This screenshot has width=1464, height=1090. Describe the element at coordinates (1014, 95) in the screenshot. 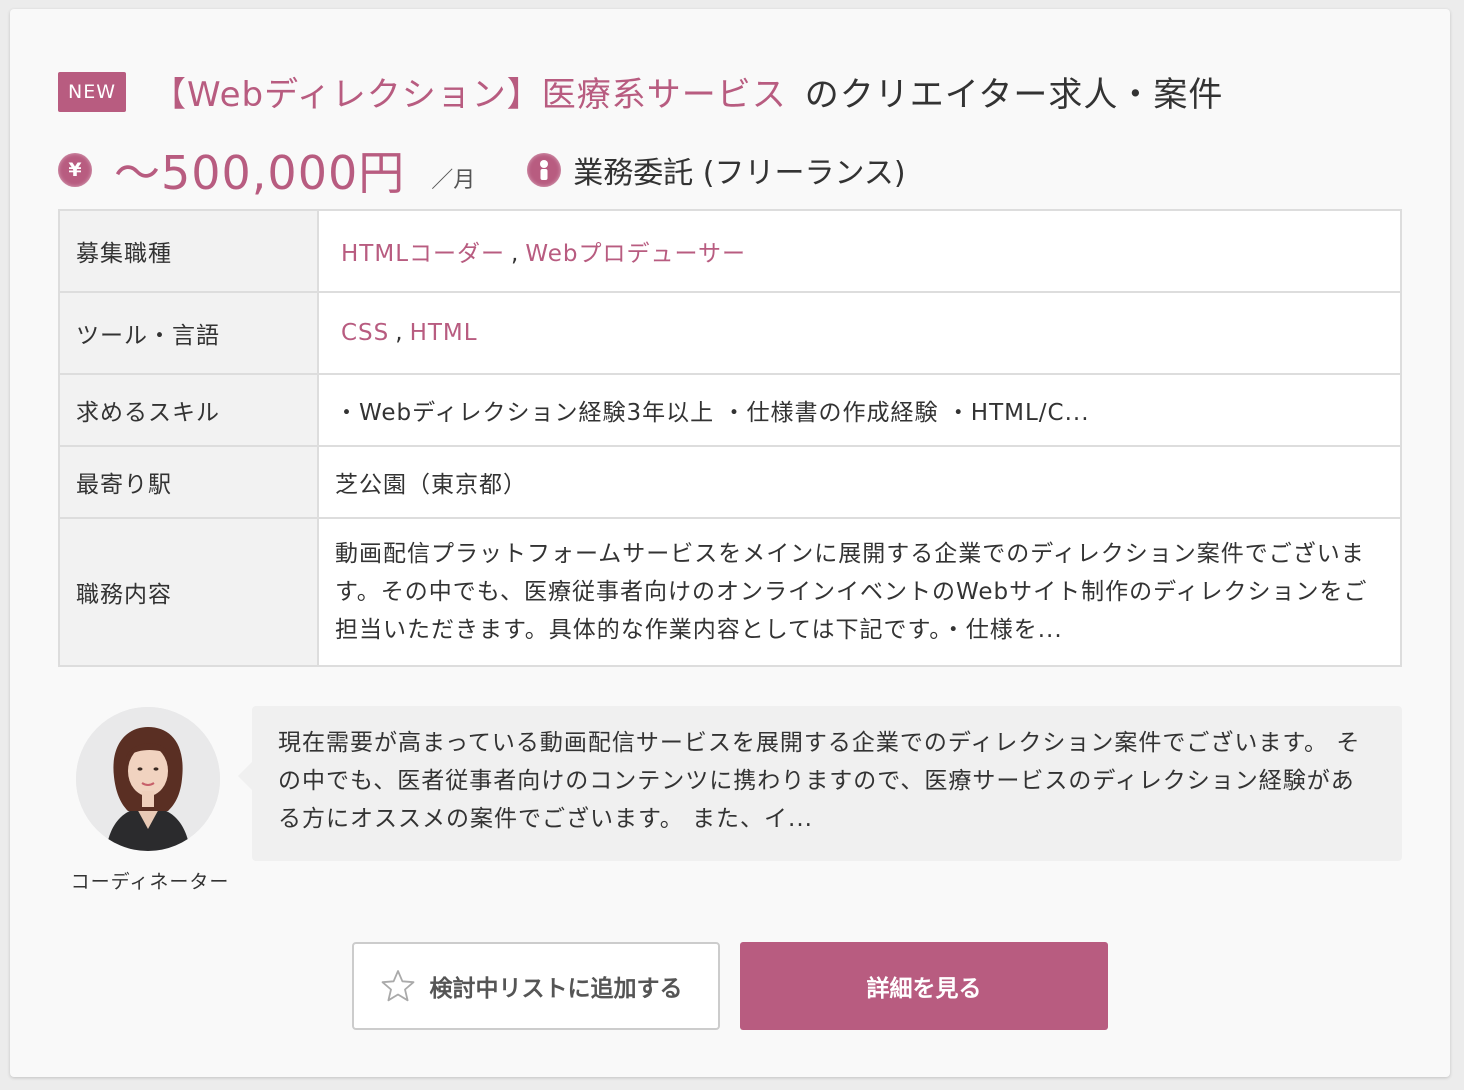

I see `job-title-suffix: のクリエイター求人・案件` at that location.